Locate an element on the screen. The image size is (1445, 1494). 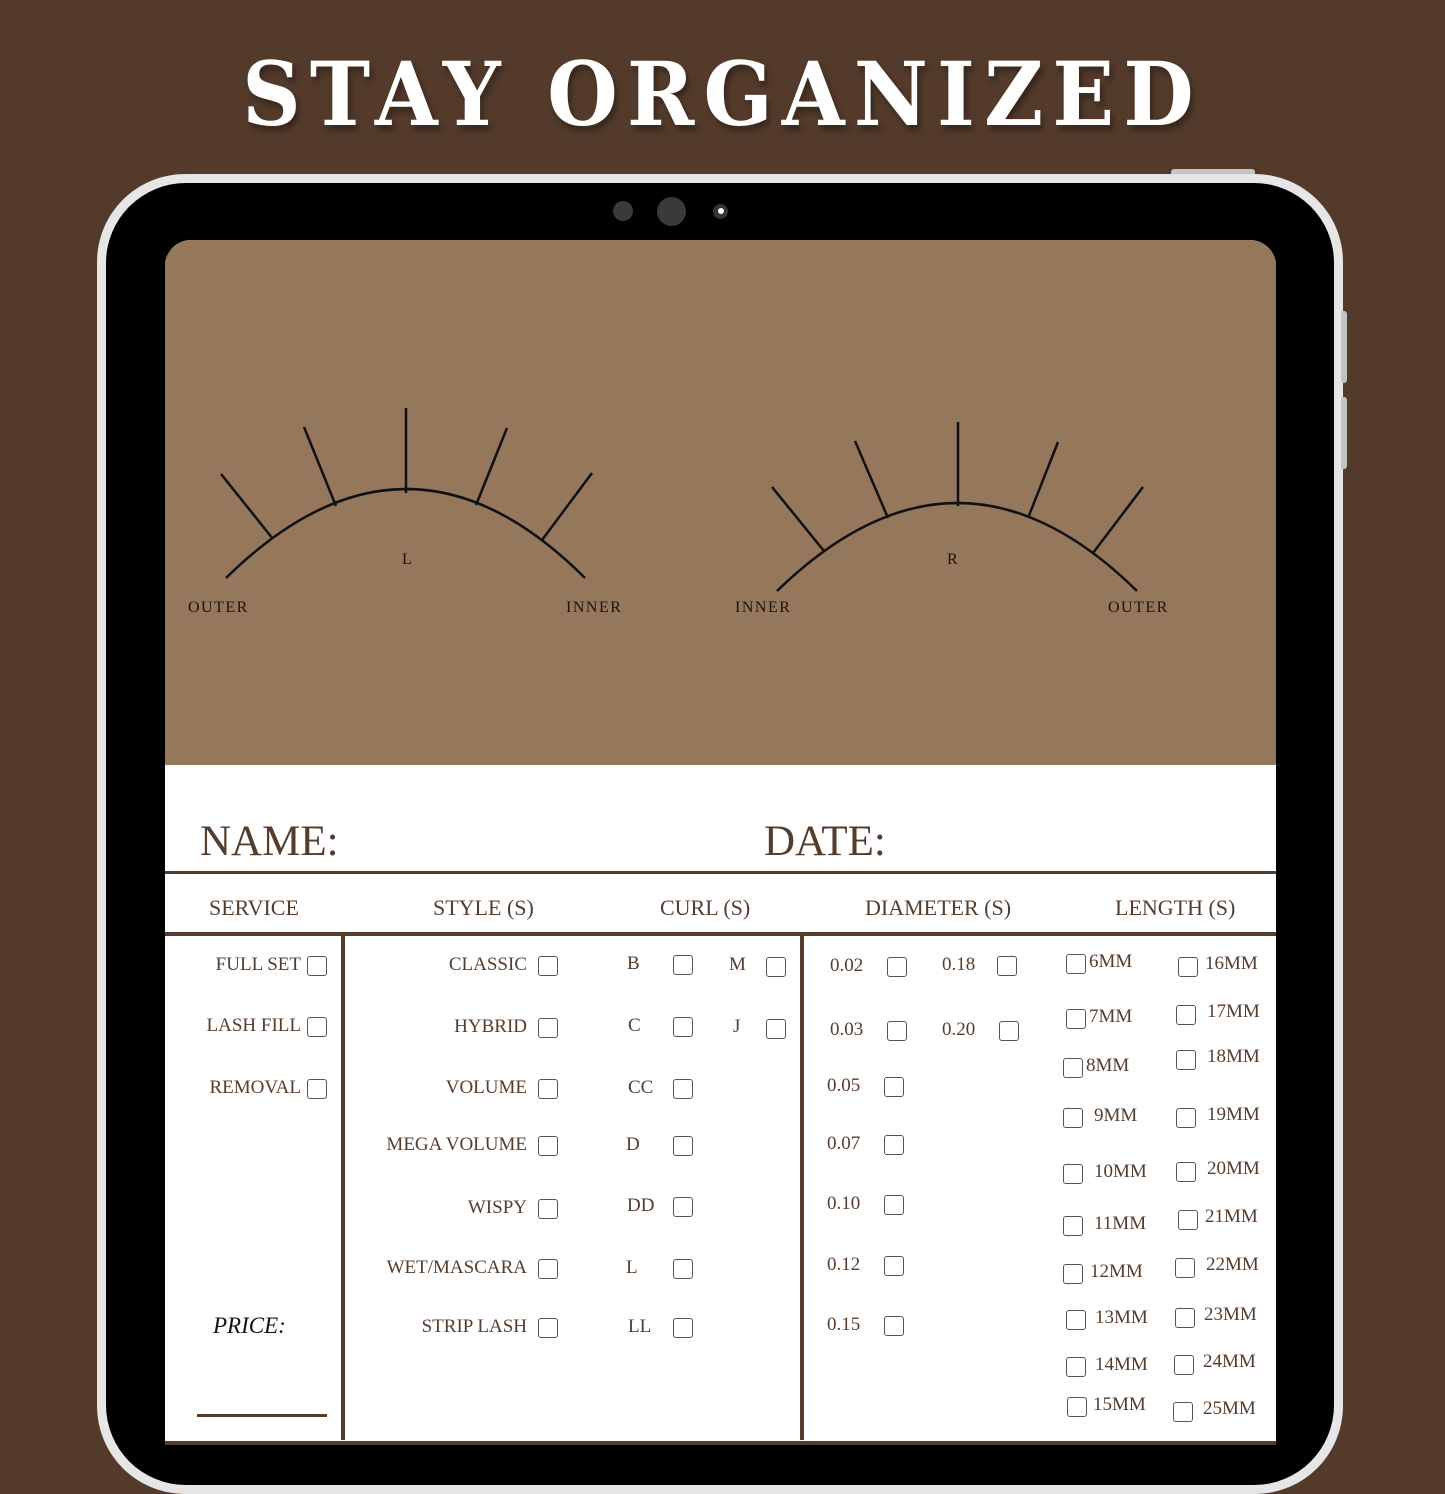
length_options_col2-option-label: 18MM is located at coordinates (1233, 1056).